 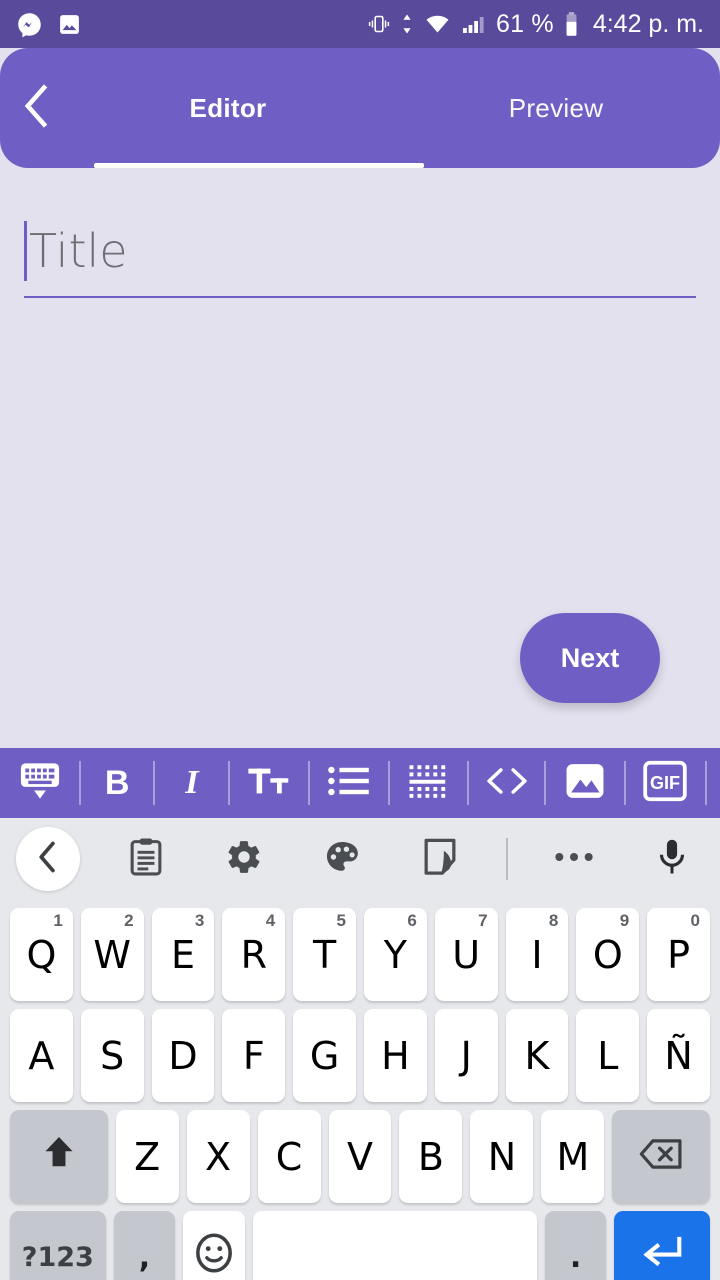 I want to click on emoji-key, so click(x=214, y=1245).